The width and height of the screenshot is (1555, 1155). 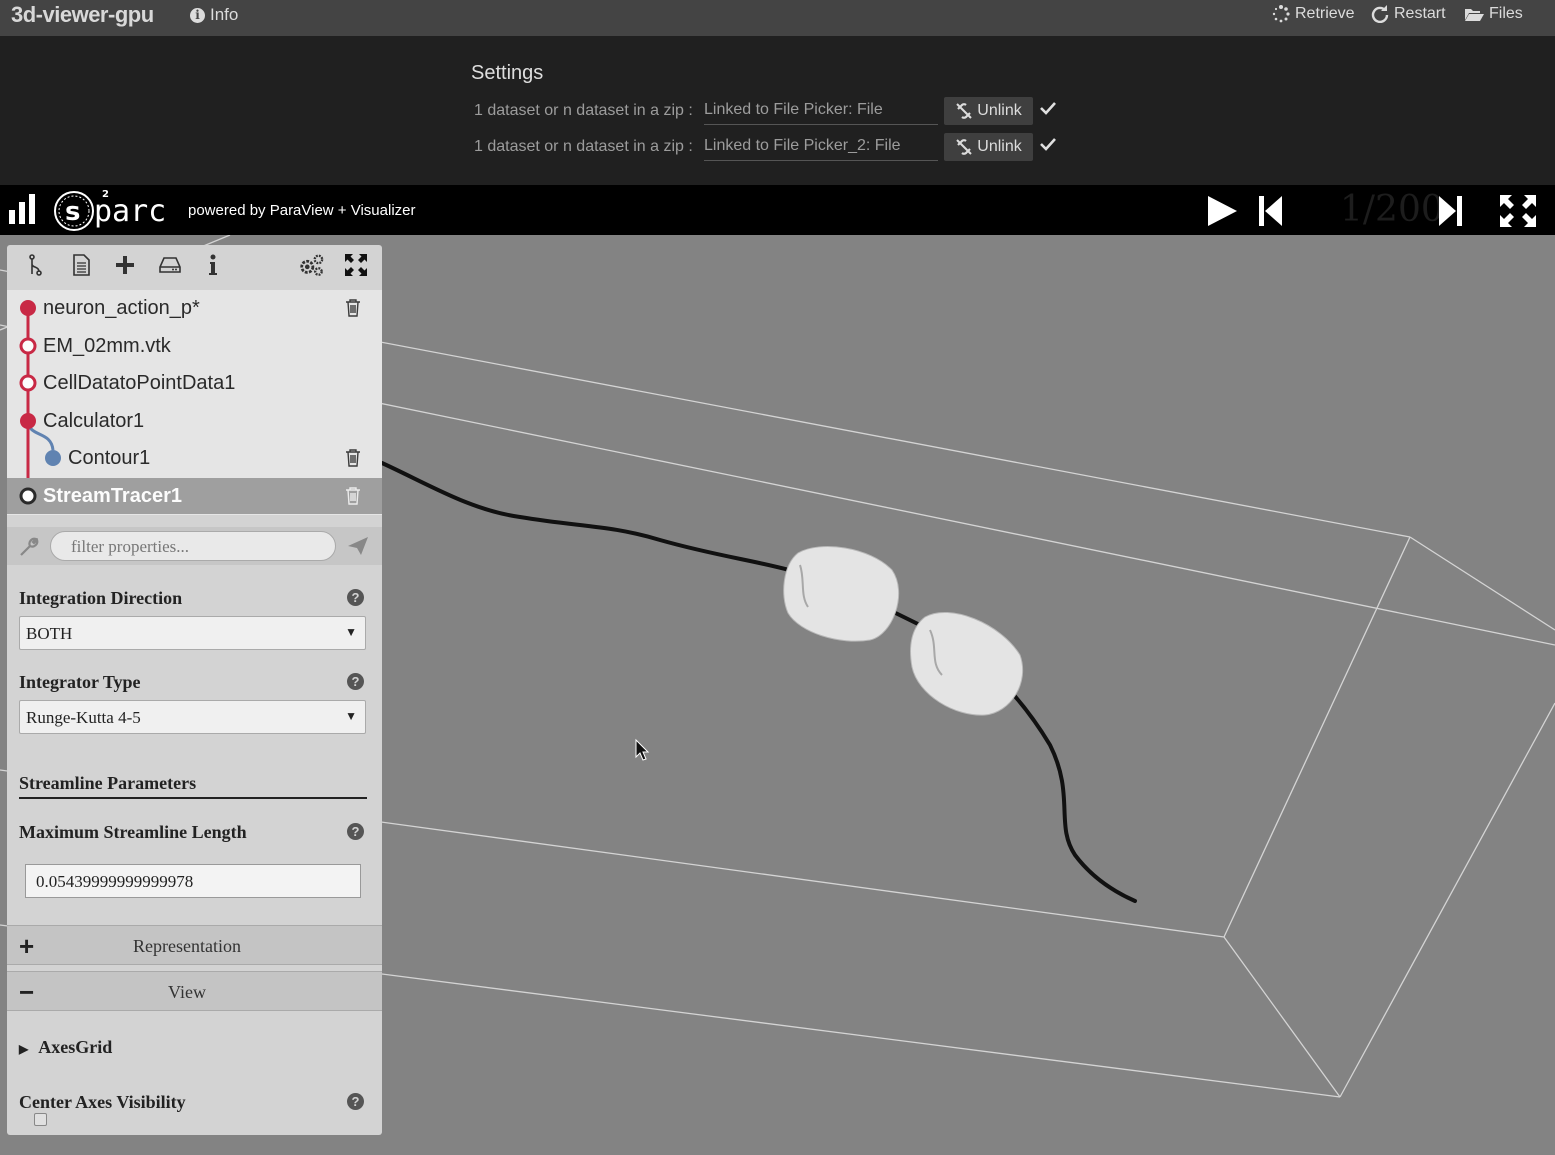 I want to click on plus-icon, so click(x=125, y=265).